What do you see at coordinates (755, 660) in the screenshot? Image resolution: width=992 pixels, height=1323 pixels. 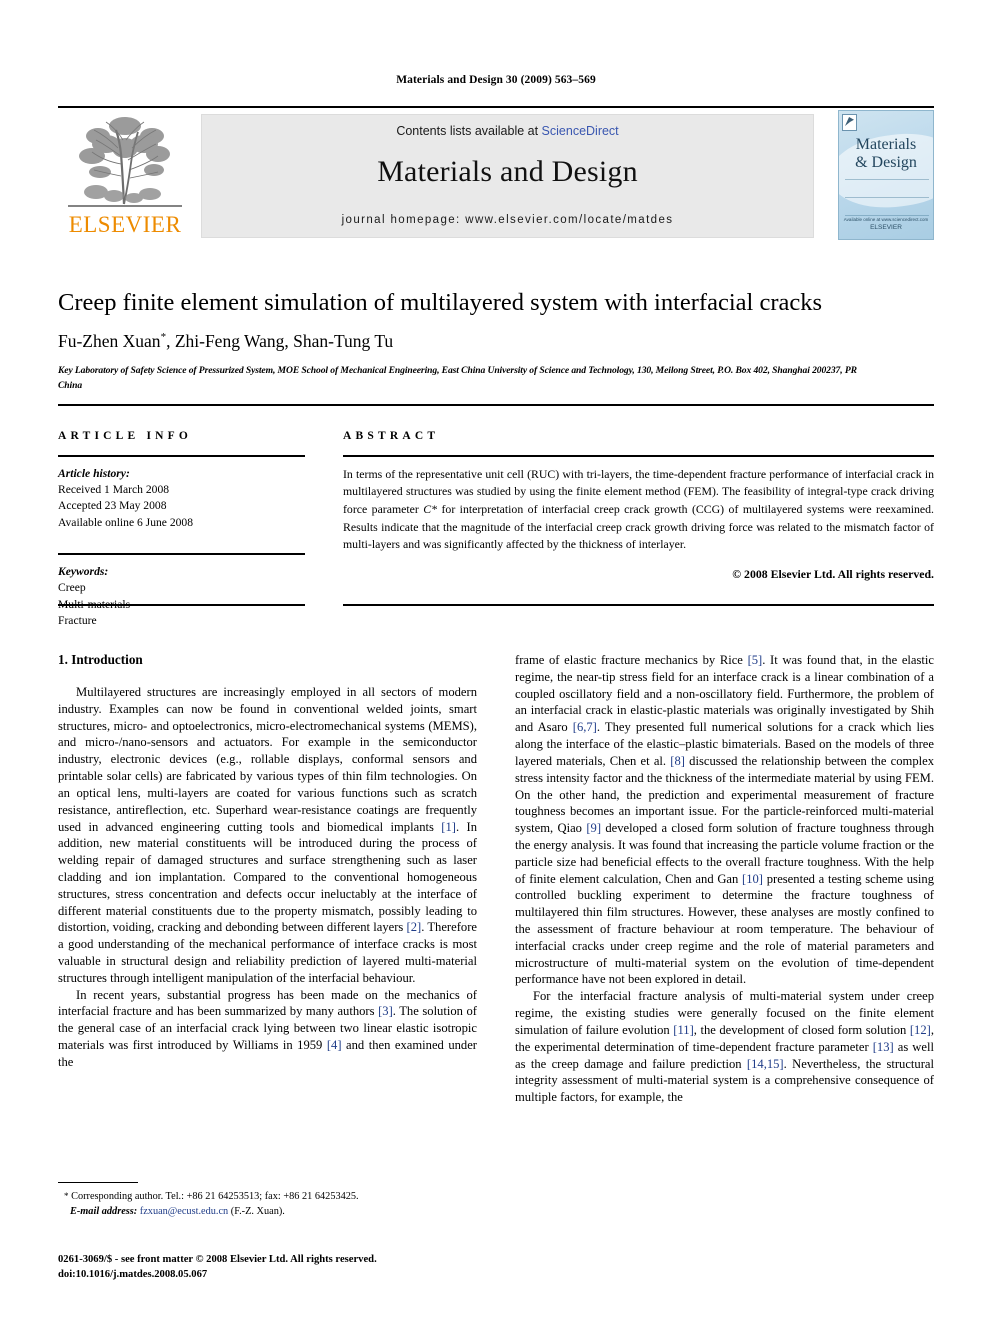 I see `citation-reference: [5]` at bounding box center [755, 660].